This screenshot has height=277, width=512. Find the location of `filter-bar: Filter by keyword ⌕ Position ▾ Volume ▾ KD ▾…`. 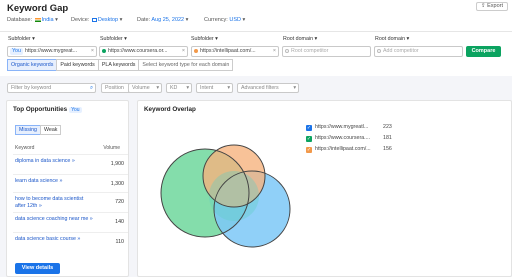

filter-bar: Filter by keyword ⌕ Position ▾ Volume ▾ KD ▾… is located at coordinates (256, 88).